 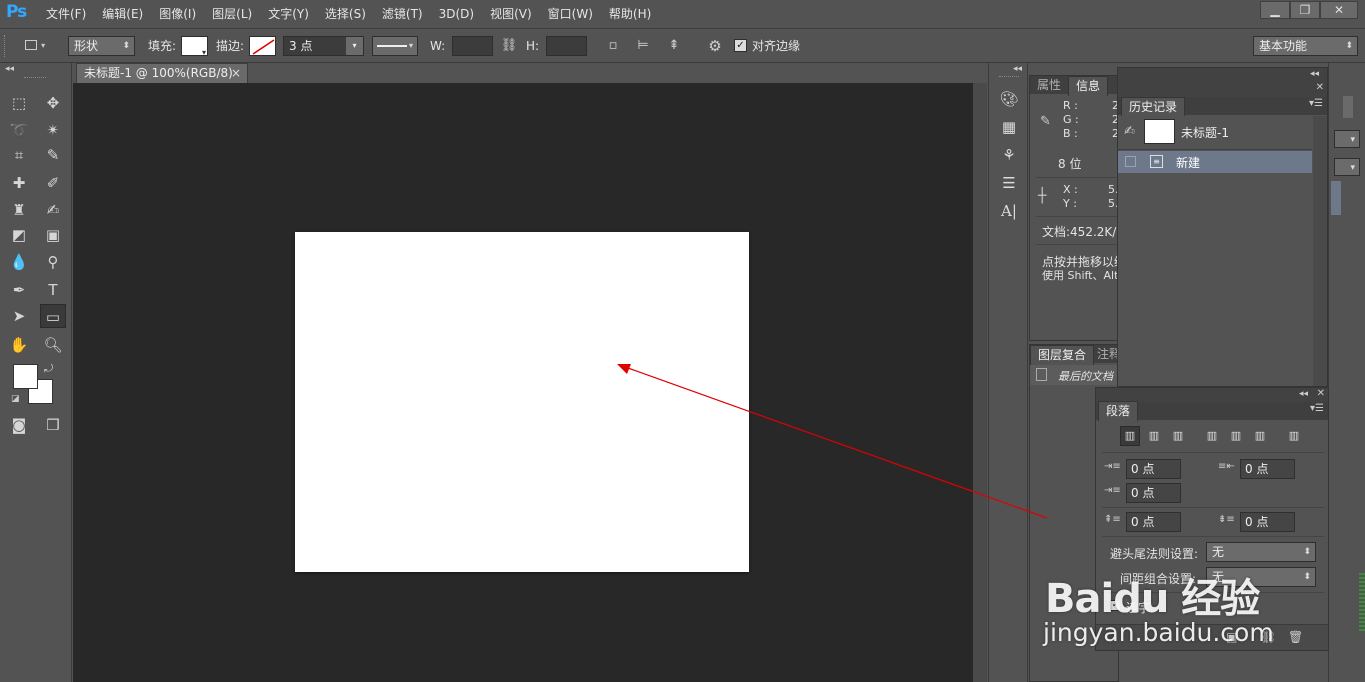 I want to click on path-selection-tool-icon: ➤, so click(x=19, y=316).